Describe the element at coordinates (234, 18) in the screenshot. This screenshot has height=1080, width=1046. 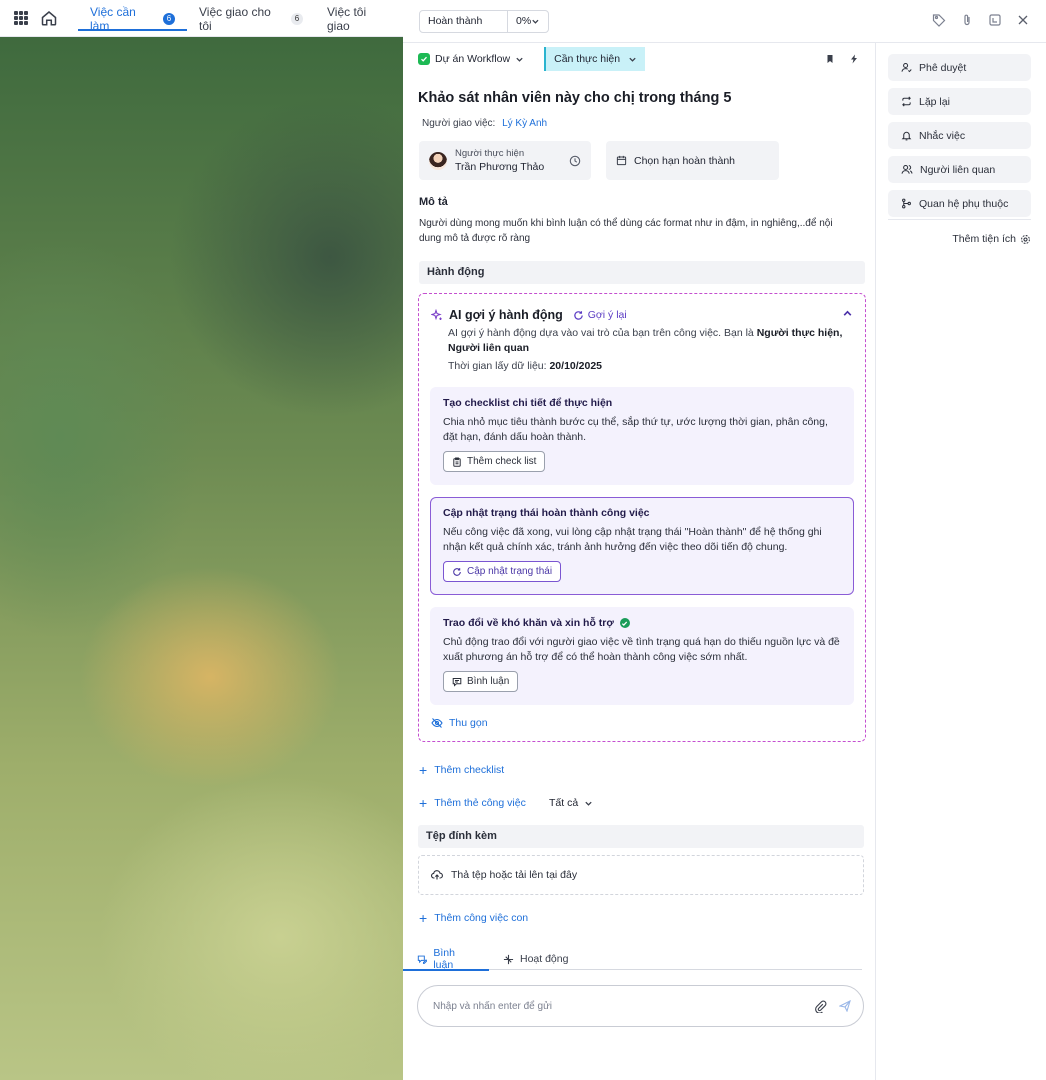
I see `tab-label: Việc giao cho tôi` at that location.